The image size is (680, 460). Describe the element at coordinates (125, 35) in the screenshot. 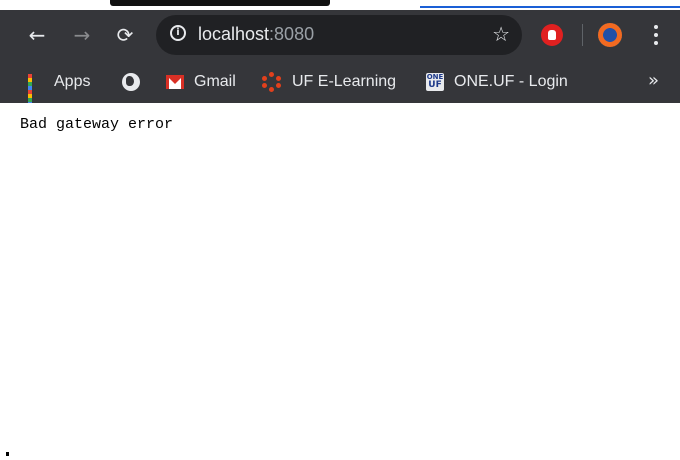

I see `reload-icon: ⟳` at that location.